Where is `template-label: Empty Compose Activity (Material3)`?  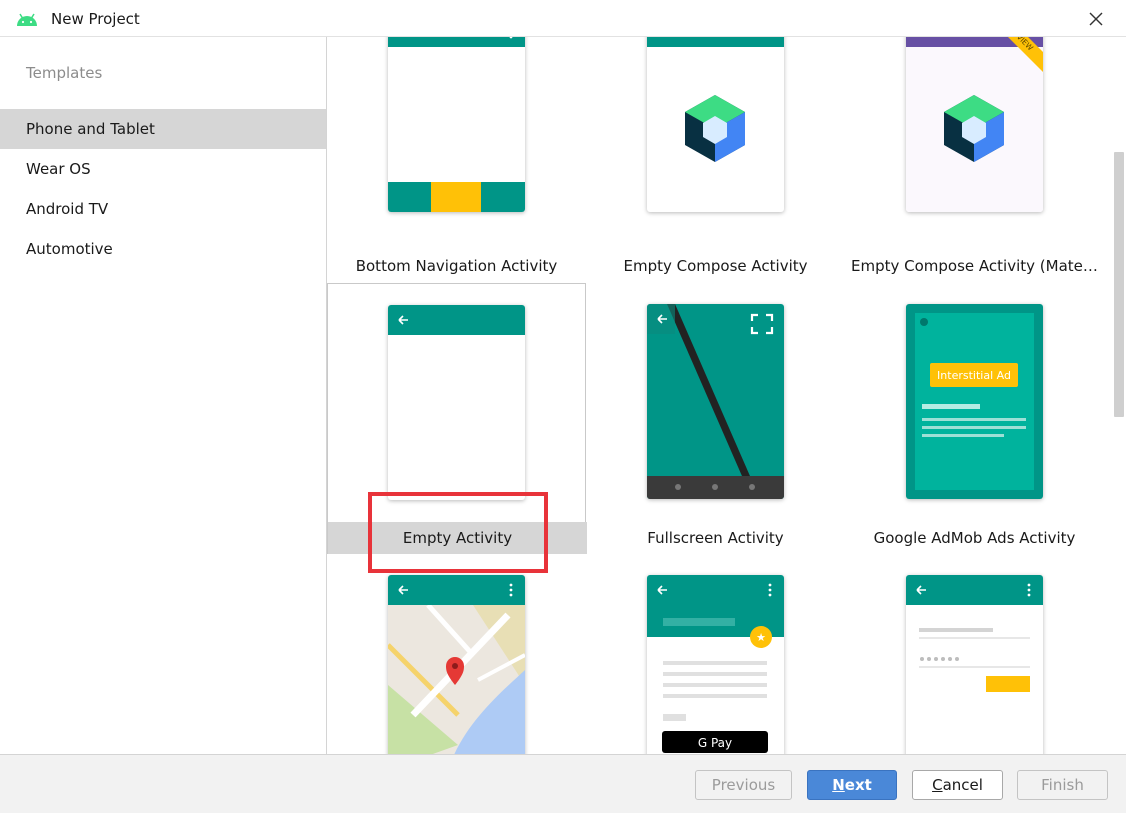 template-label: Empty Compose Activity (Material3) is located at coordinates (977, 266).